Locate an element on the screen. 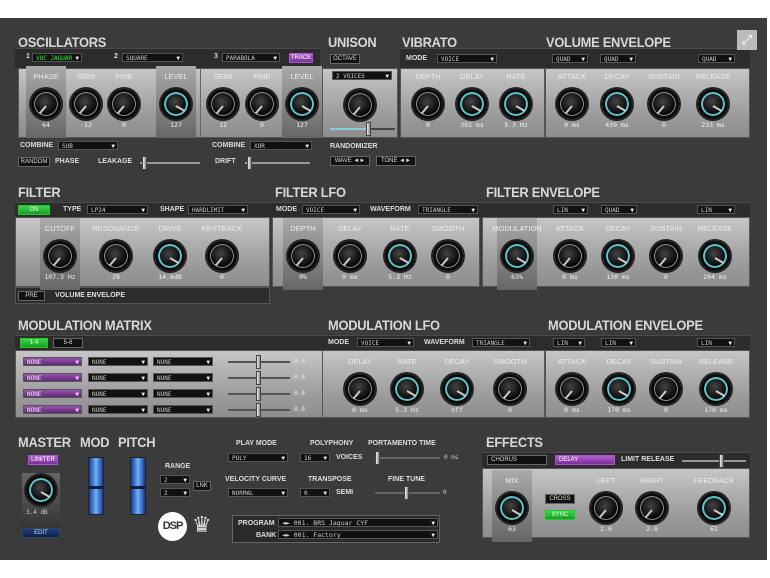 This screenshot has width=770, height=578. filter-release-knob is located at coordinates (715, 256).